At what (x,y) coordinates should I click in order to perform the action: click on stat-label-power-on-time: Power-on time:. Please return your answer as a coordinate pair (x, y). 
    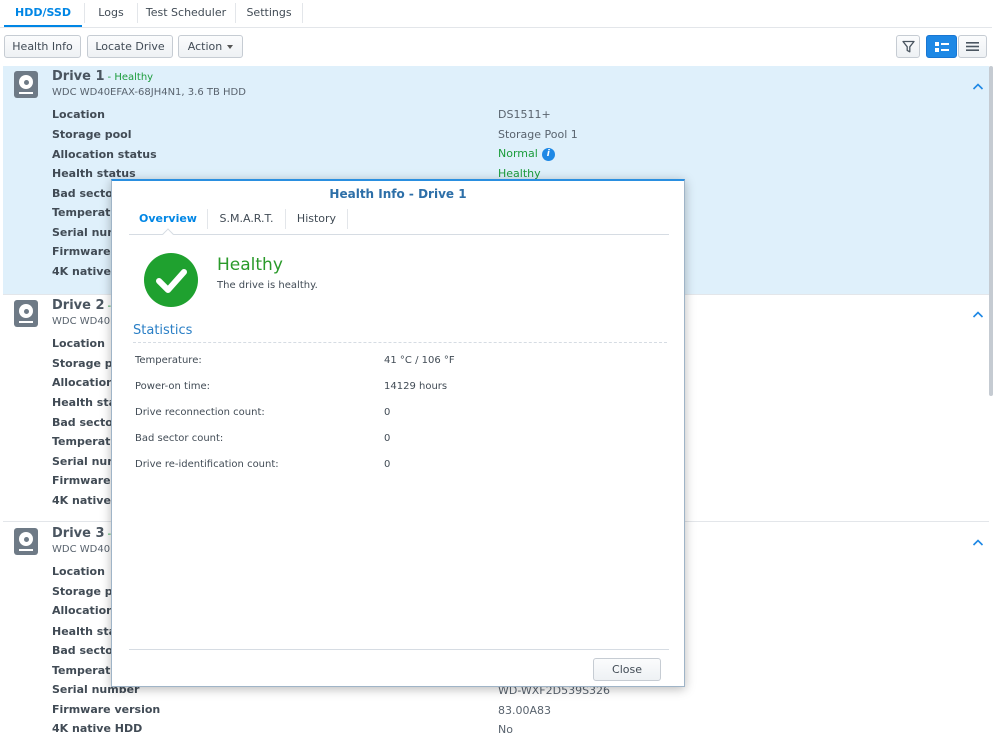
    Looking at the image, I should click on (172, 386).